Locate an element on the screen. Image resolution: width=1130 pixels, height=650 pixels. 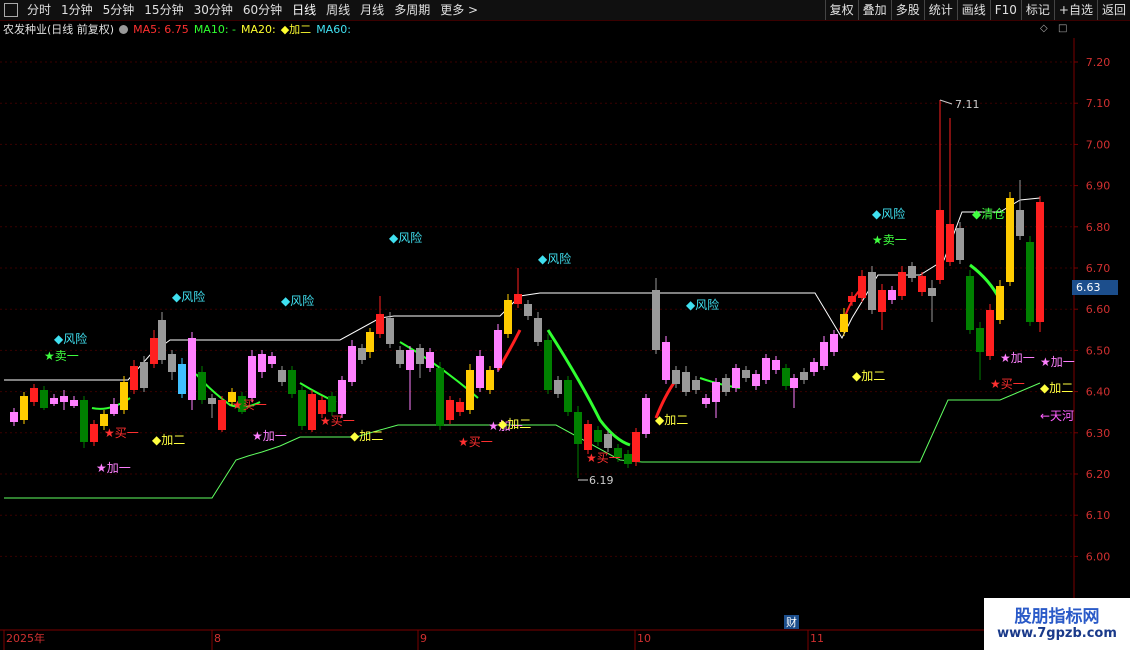
high-label: 7.11 is located at coordinates (967, 104).